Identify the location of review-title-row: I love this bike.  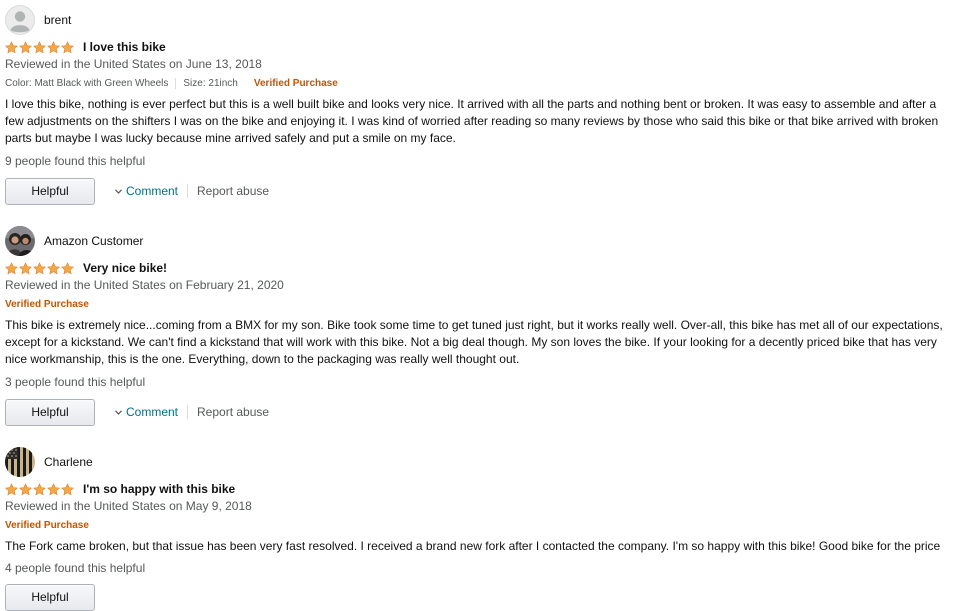
(85, 47).